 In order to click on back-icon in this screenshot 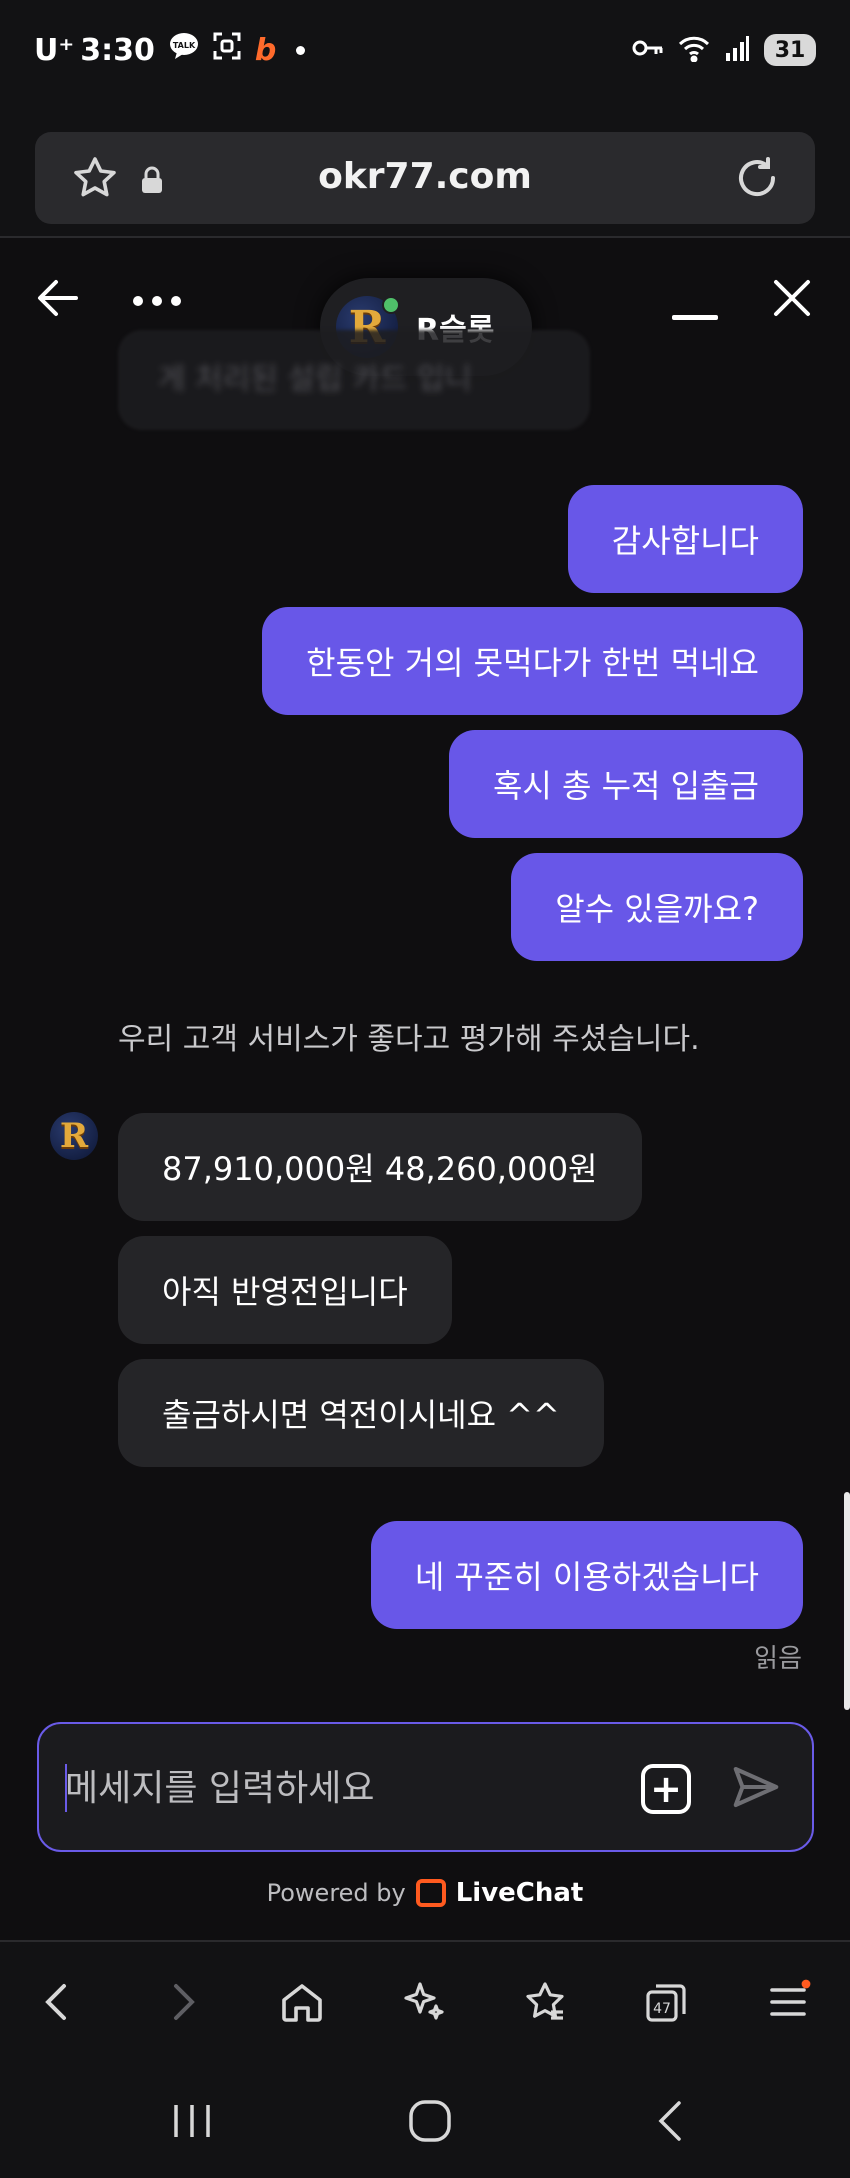, I will do `click(58, 2002)`.